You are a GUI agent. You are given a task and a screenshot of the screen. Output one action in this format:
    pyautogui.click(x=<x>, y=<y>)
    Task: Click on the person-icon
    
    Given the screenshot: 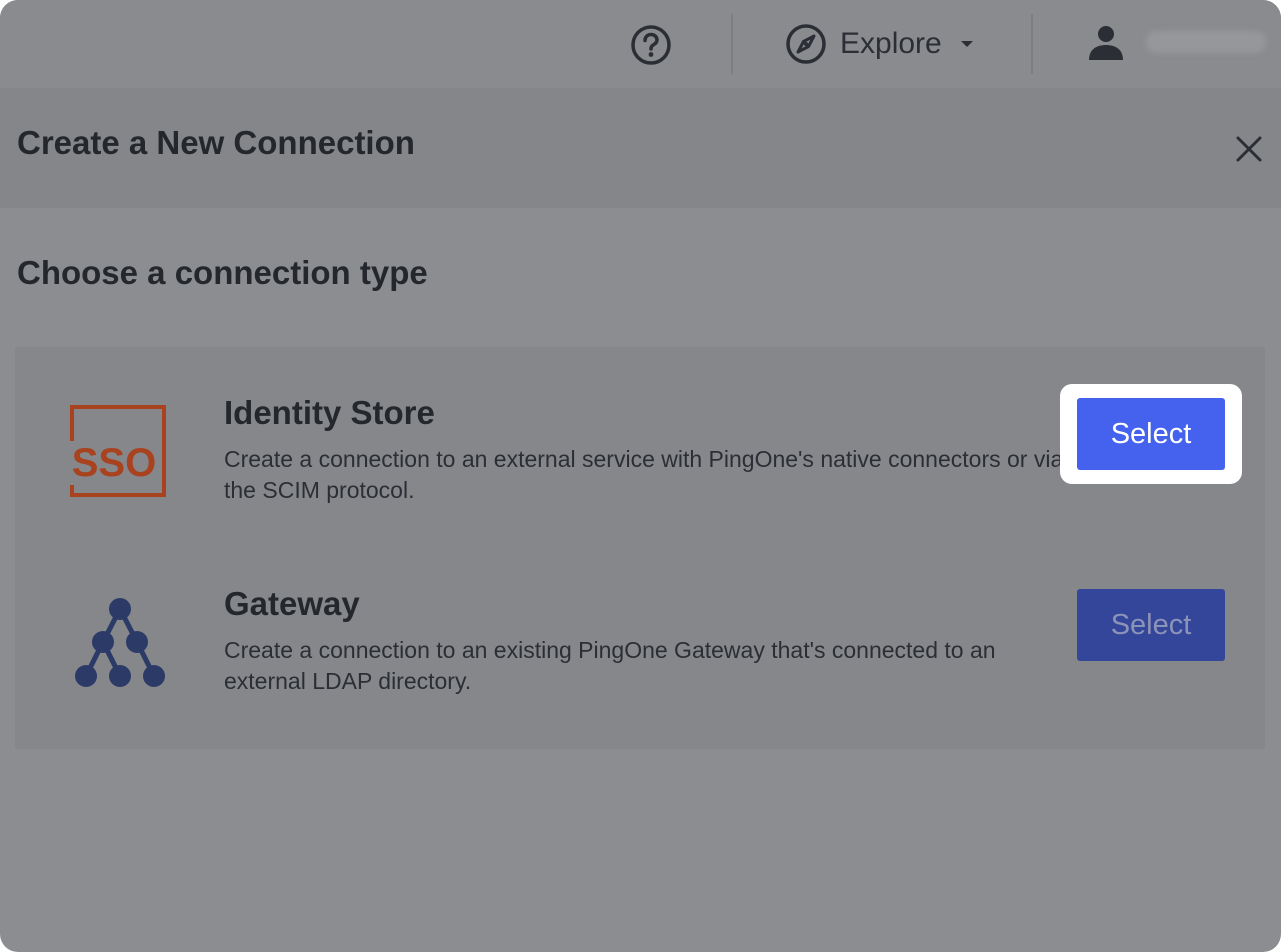 What is the action you would take?
    pyautogui.click(x=1106, y=43)
    